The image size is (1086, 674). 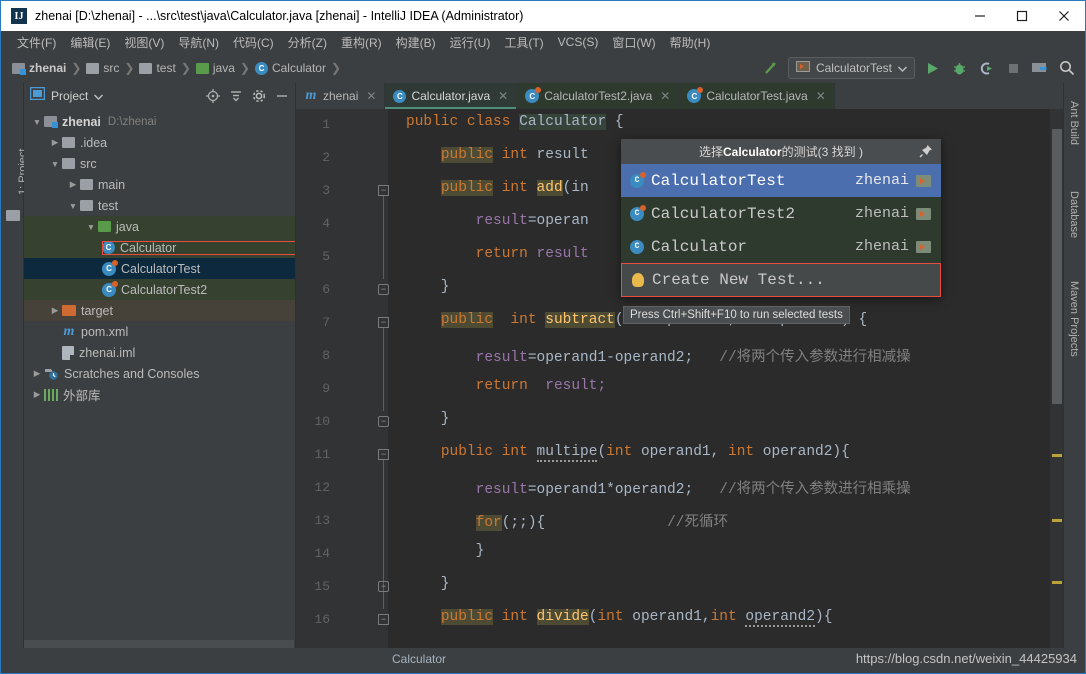 What do you see at coordinates (159, 310) in the screenshot?
I see `tree-item-target: ▶ target` at bounding box center [159, 310].